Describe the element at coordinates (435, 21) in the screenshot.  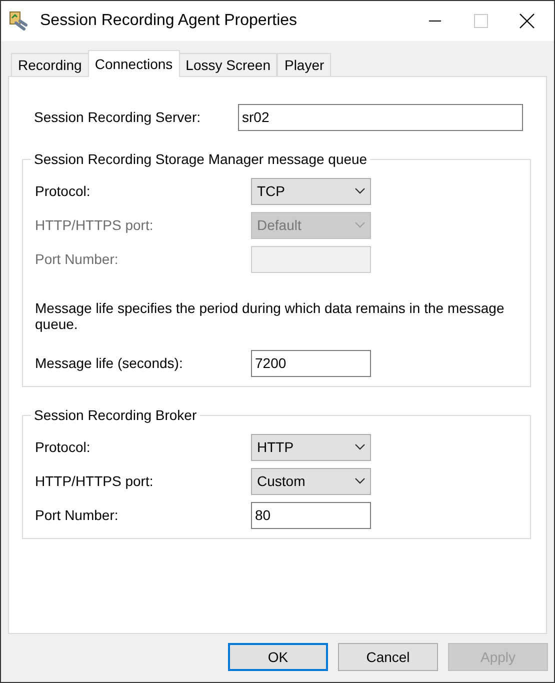
I see `minimize-icon` at that location.